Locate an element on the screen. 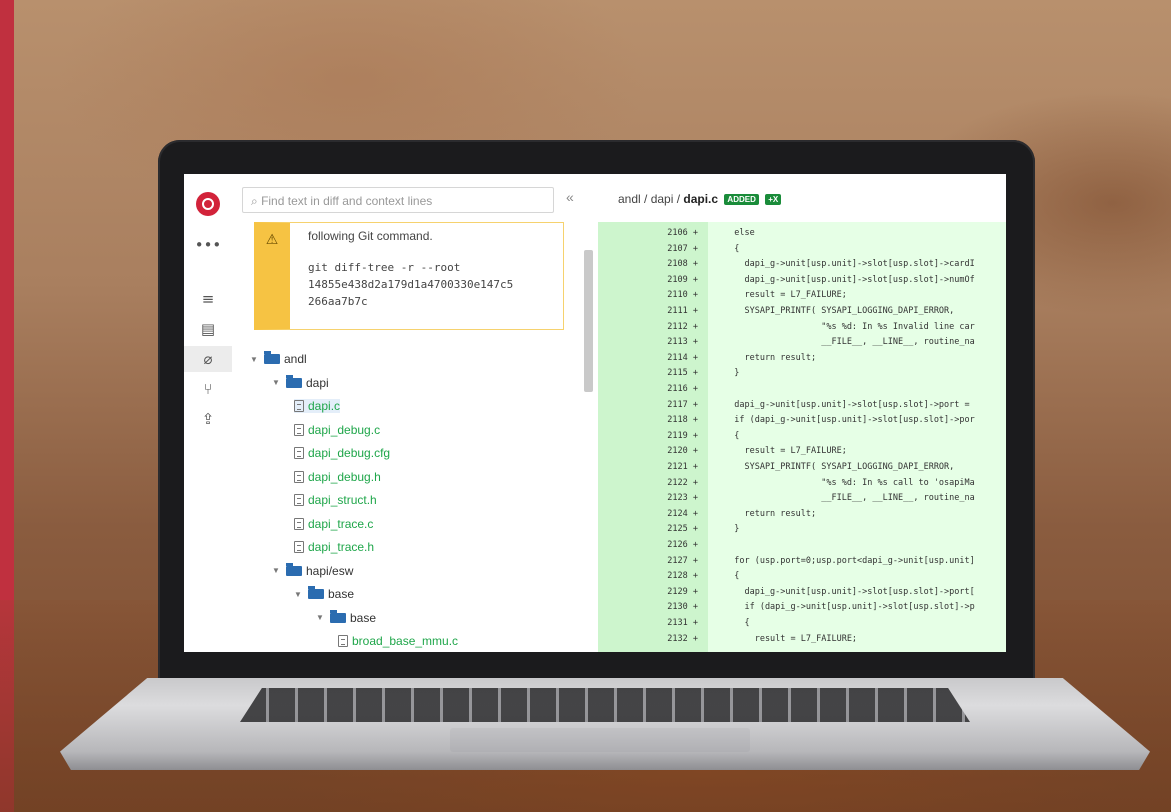 This screenshot has width=1171, height=812. search-icon: ⌕ is located at coordinates (256, 201).